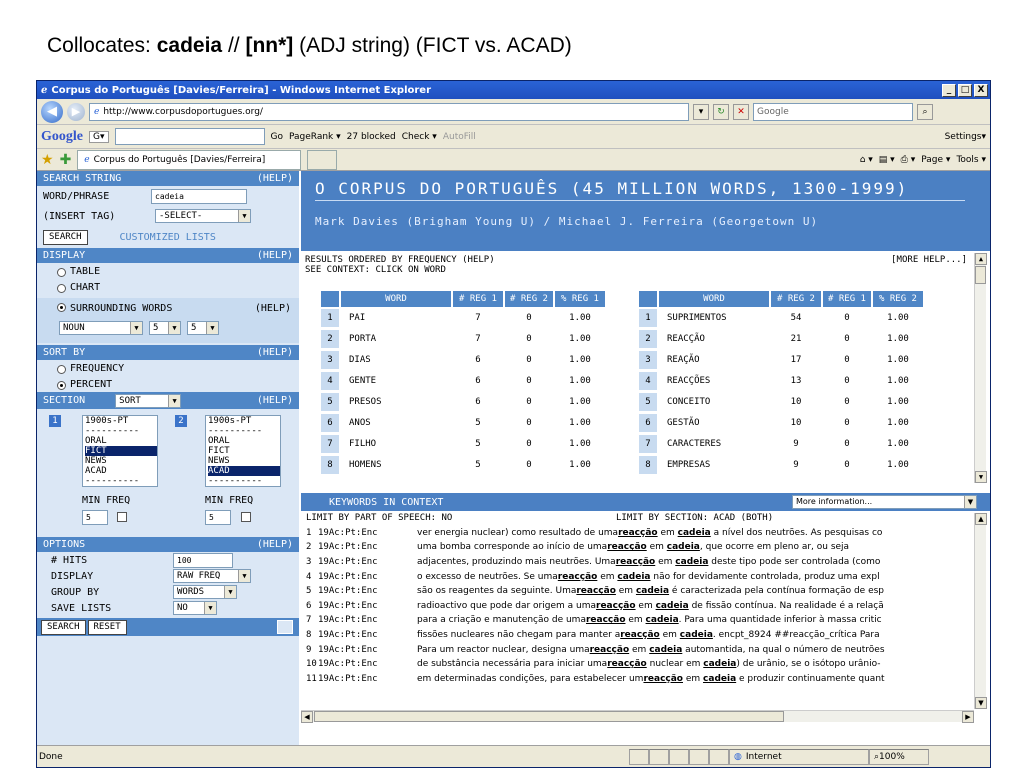 The height and width of the screenshot is (768, 1024). What do you see at coordinates (244, 471) in the screenshot?
I see `list2-item-selected: ACAD` at bounding box center [244, 471].